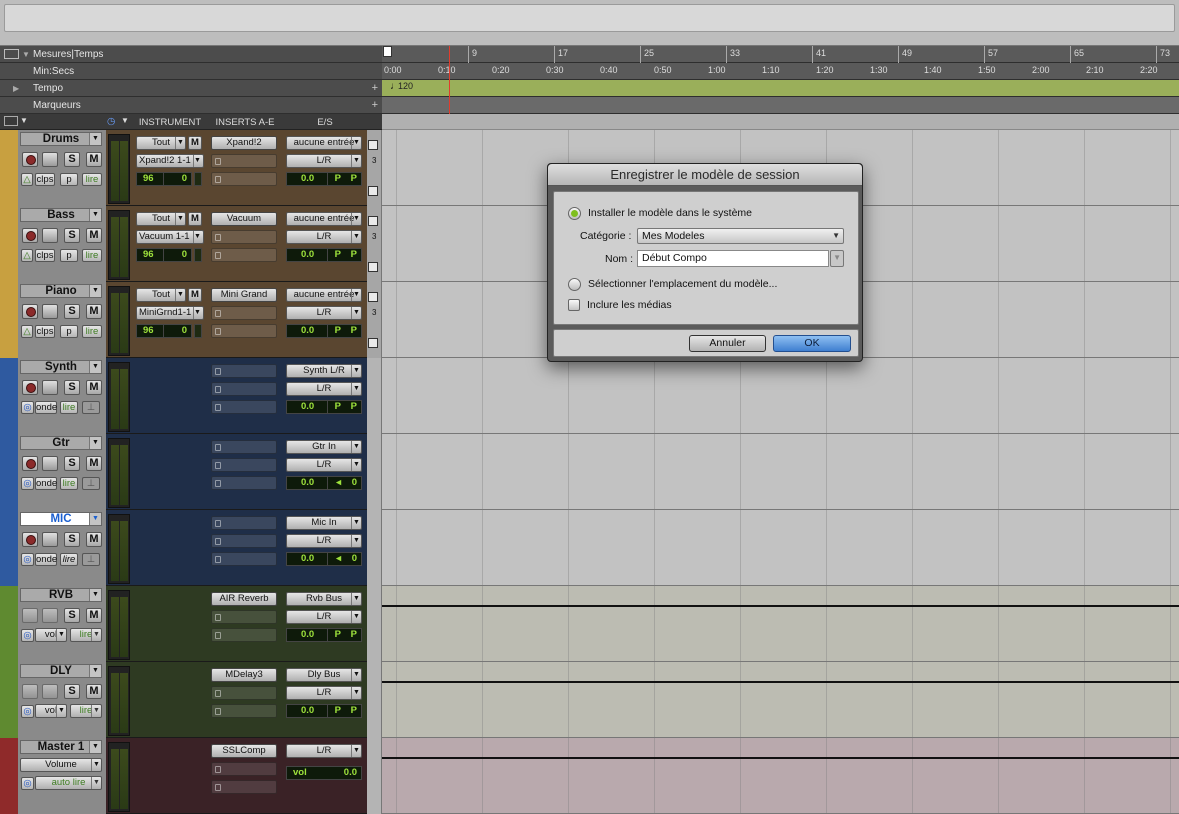 This screenshot has width=1179, height=814. Describe the element at coordinates (11, 54) in the screenshot. I see `ruler-menu-icon` at that location.